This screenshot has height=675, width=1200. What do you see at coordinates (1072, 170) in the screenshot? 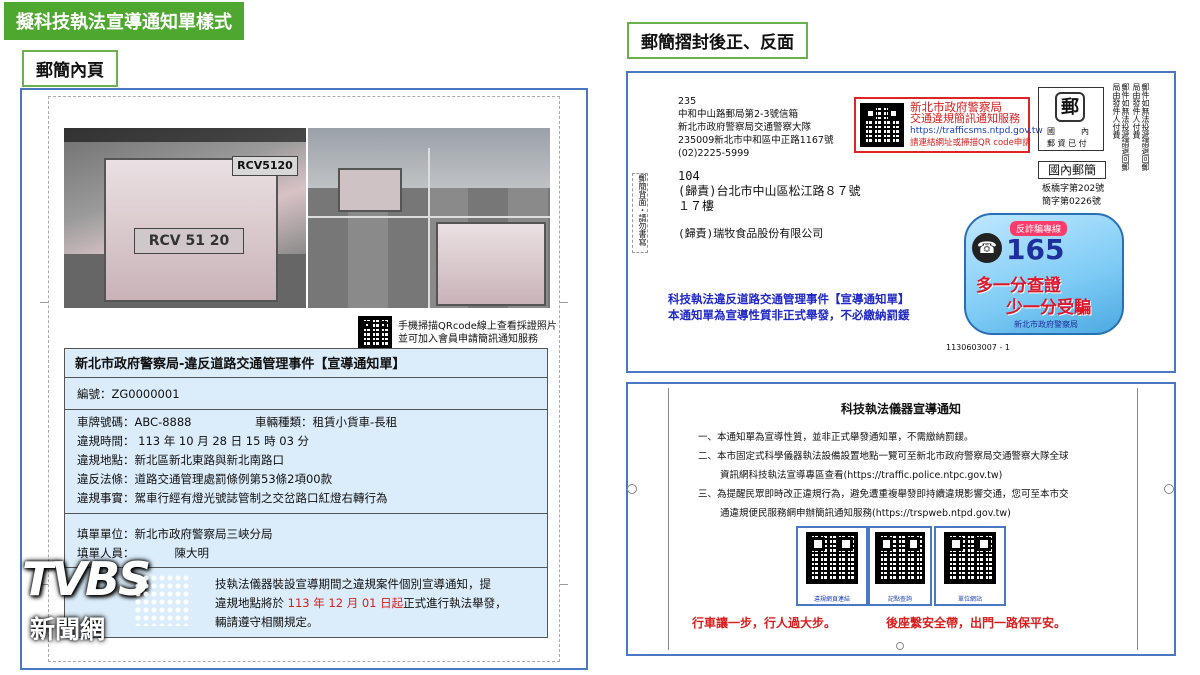
I see `domestic-aerogram-label: 國內郵簡` at bounding box center [1072, 170].